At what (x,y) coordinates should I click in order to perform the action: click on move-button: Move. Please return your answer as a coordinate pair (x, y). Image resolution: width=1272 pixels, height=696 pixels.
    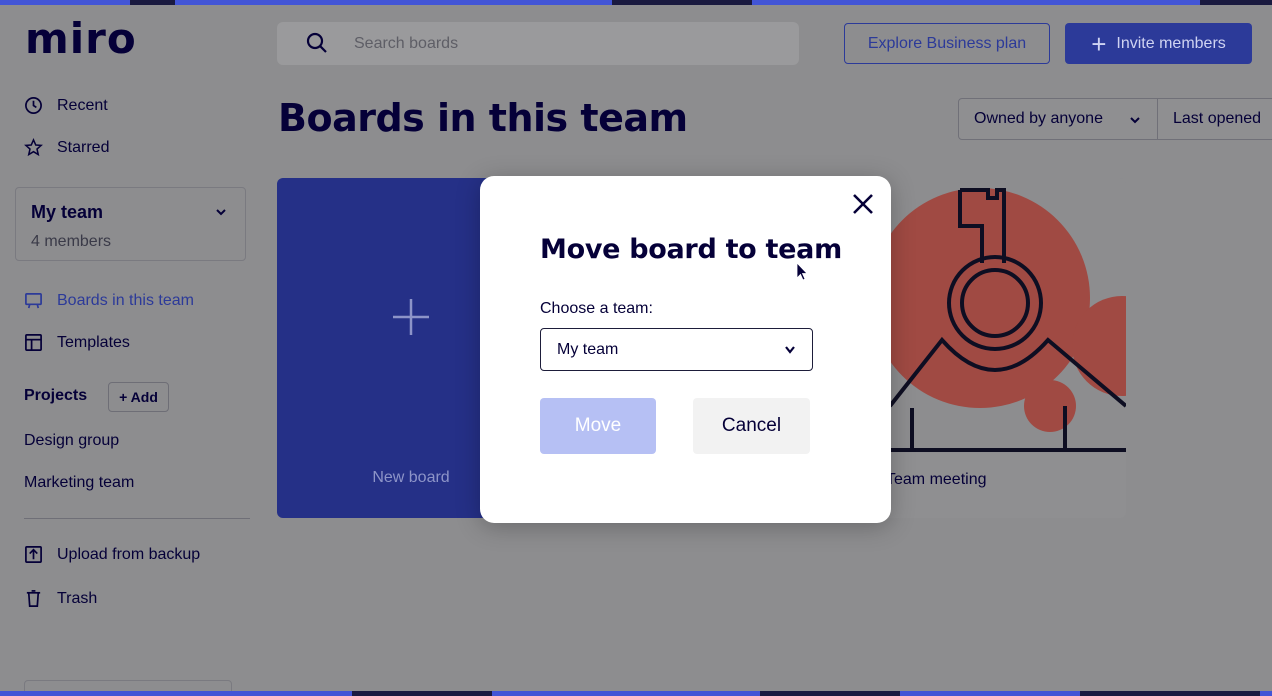
    Looking at the image, I should click on (598, 426).